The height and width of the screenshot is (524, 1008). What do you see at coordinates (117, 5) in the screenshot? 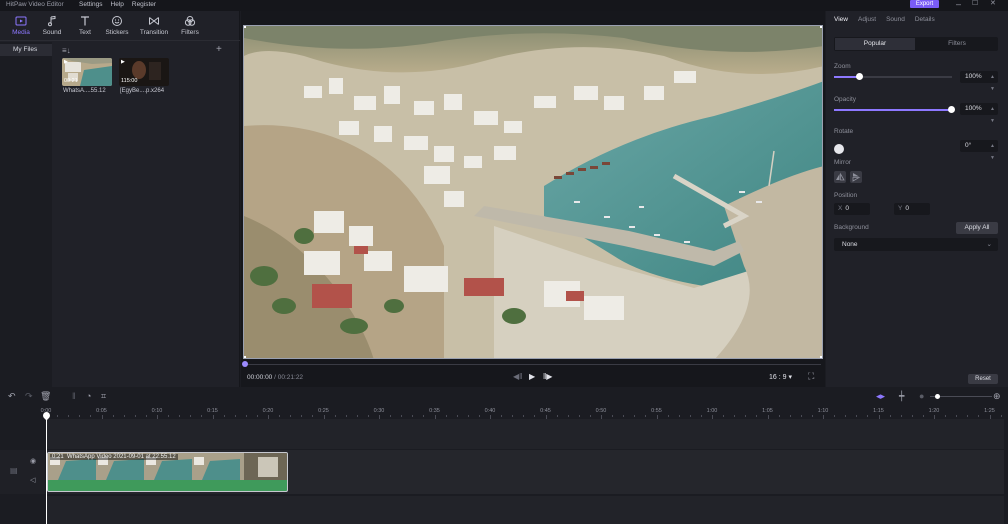
I see `menu-help: Help` at bounding box center [117, 5].